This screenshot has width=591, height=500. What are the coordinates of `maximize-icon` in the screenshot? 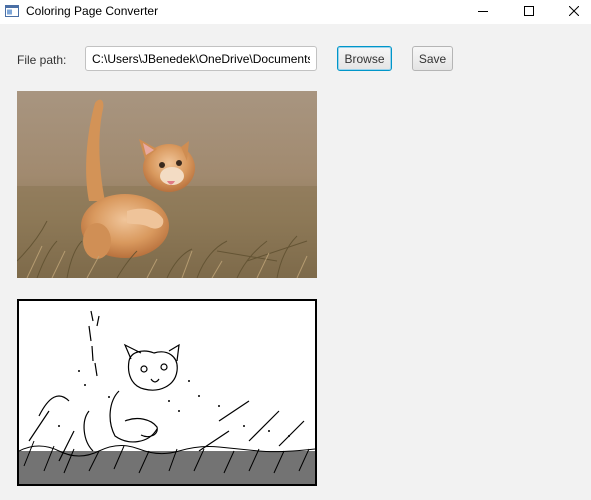 It's located at (528, 11).